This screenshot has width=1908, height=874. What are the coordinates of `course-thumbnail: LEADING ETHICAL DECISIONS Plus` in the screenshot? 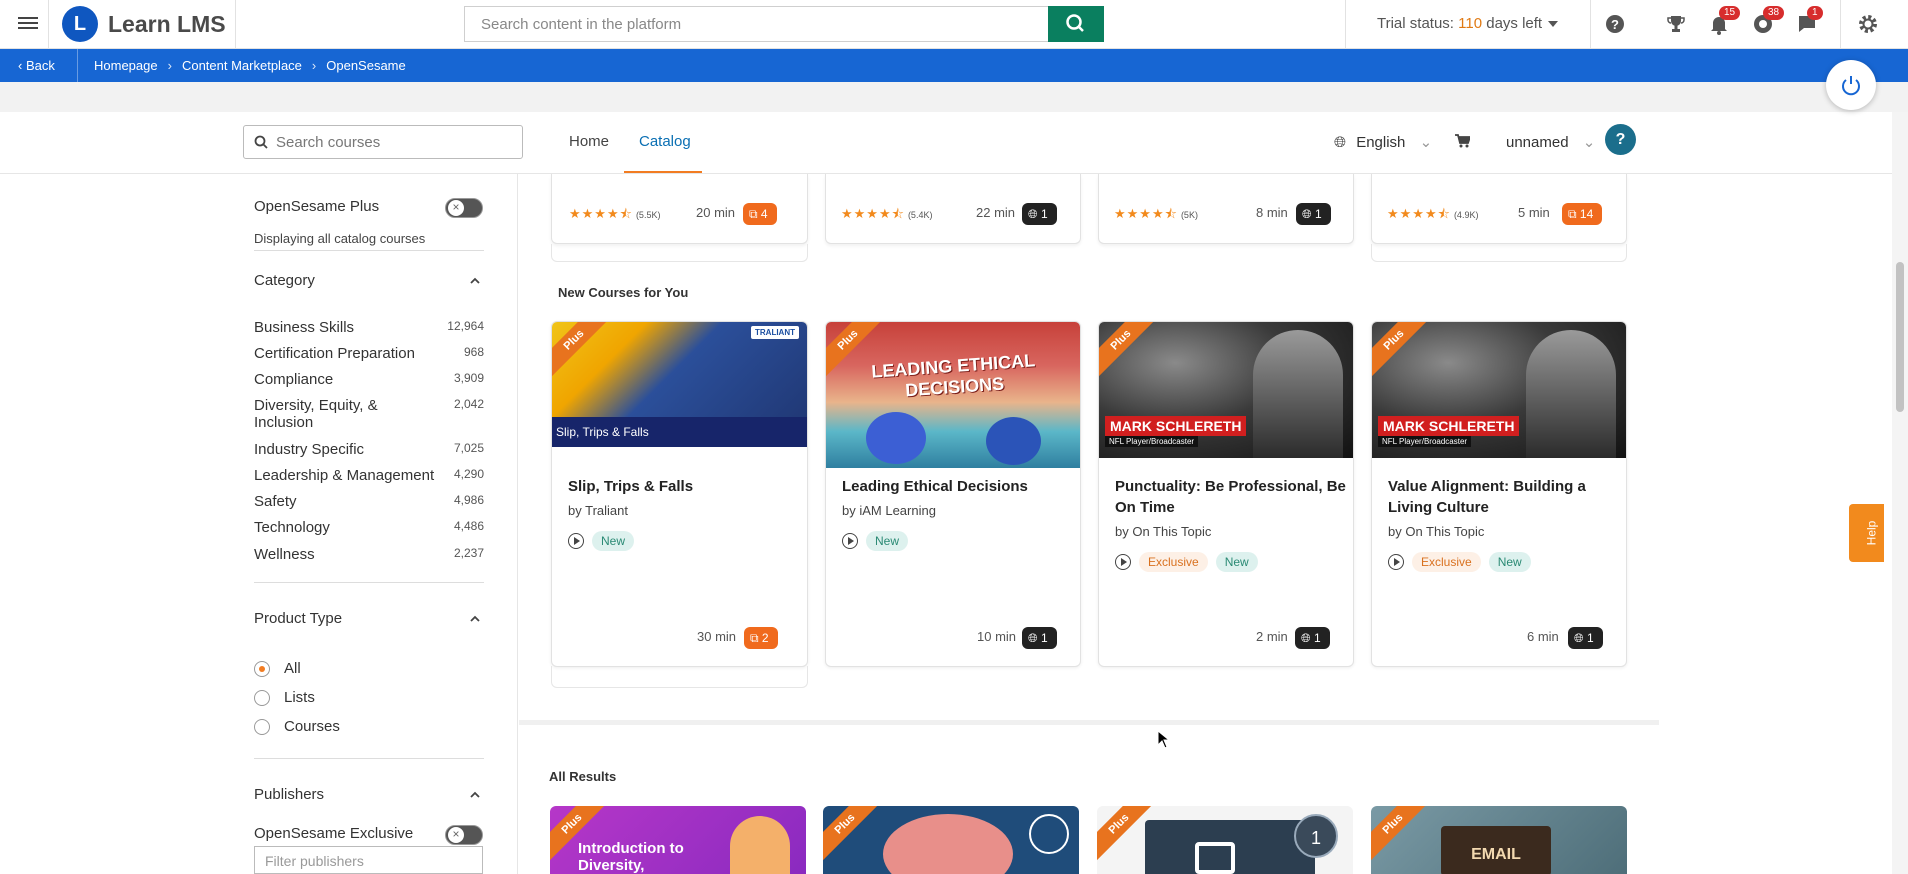 It's located at (953, 395).